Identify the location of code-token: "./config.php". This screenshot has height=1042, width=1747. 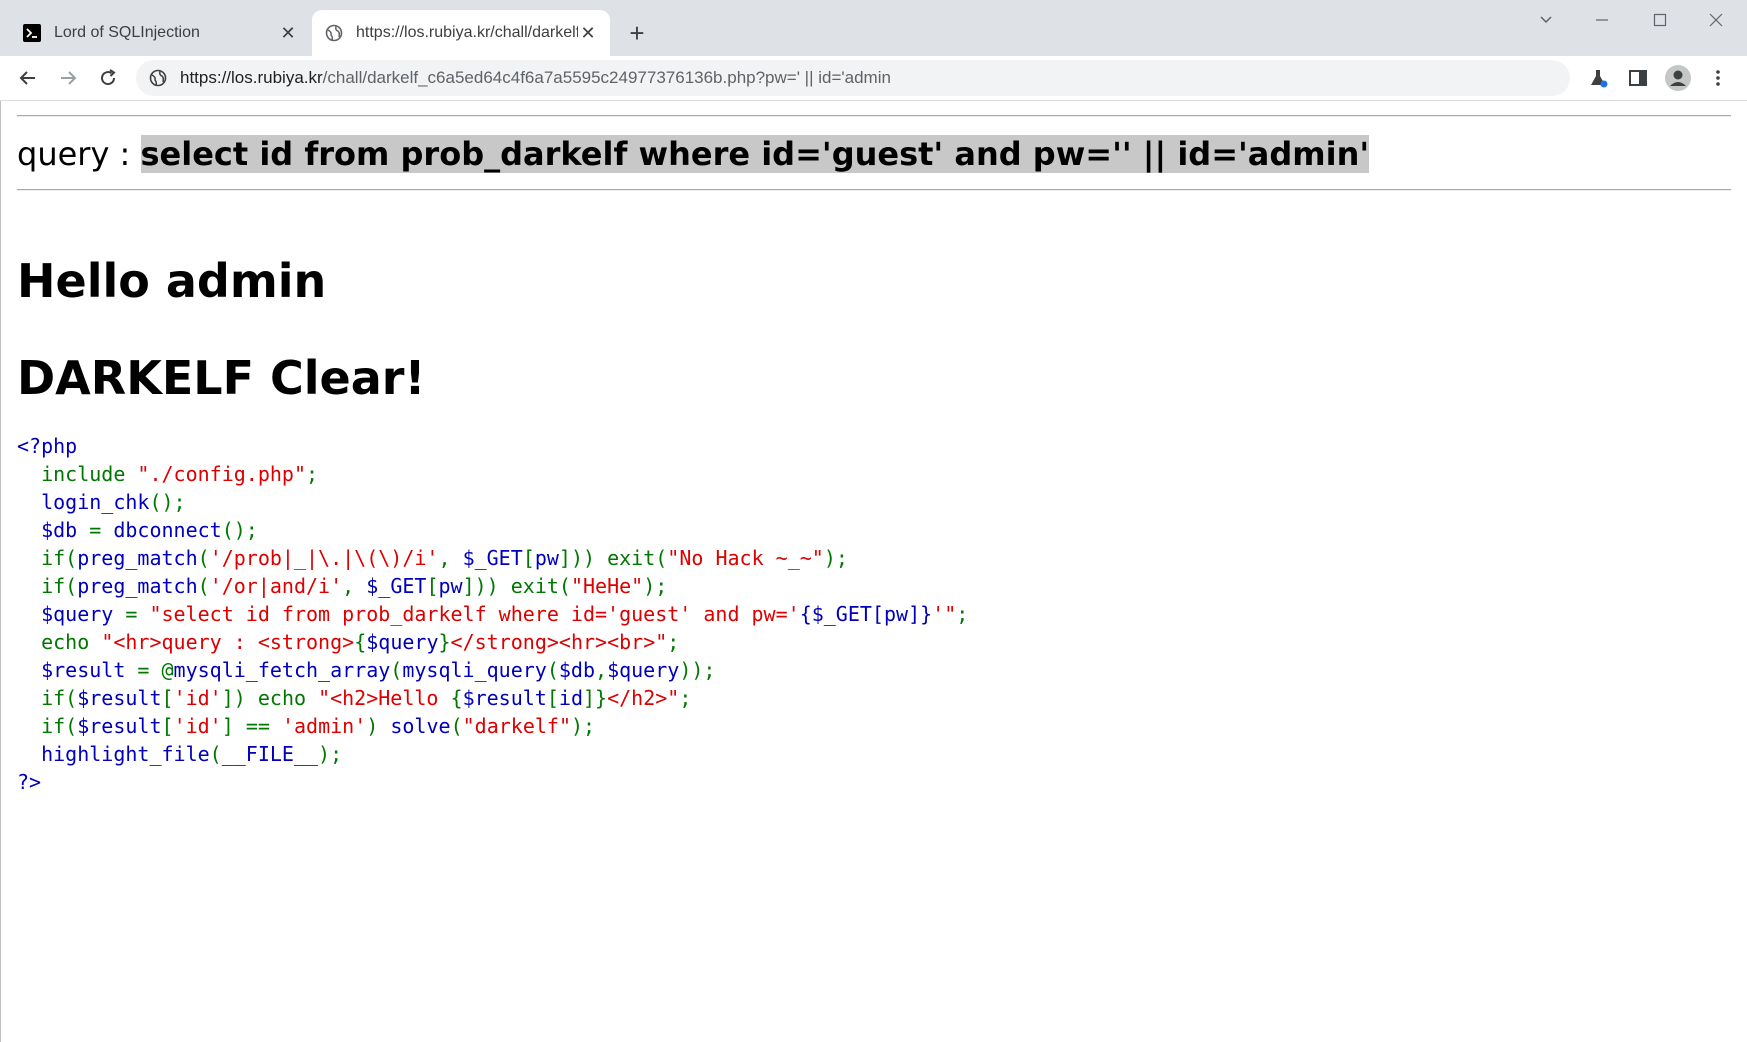
(221, 474).